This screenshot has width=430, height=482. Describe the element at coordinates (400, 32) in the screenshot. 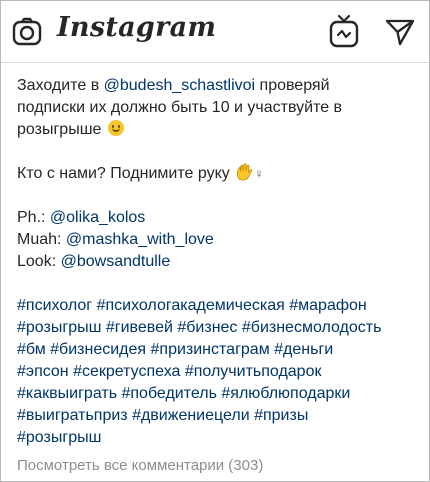

I see `direct-message-icon` at that location.